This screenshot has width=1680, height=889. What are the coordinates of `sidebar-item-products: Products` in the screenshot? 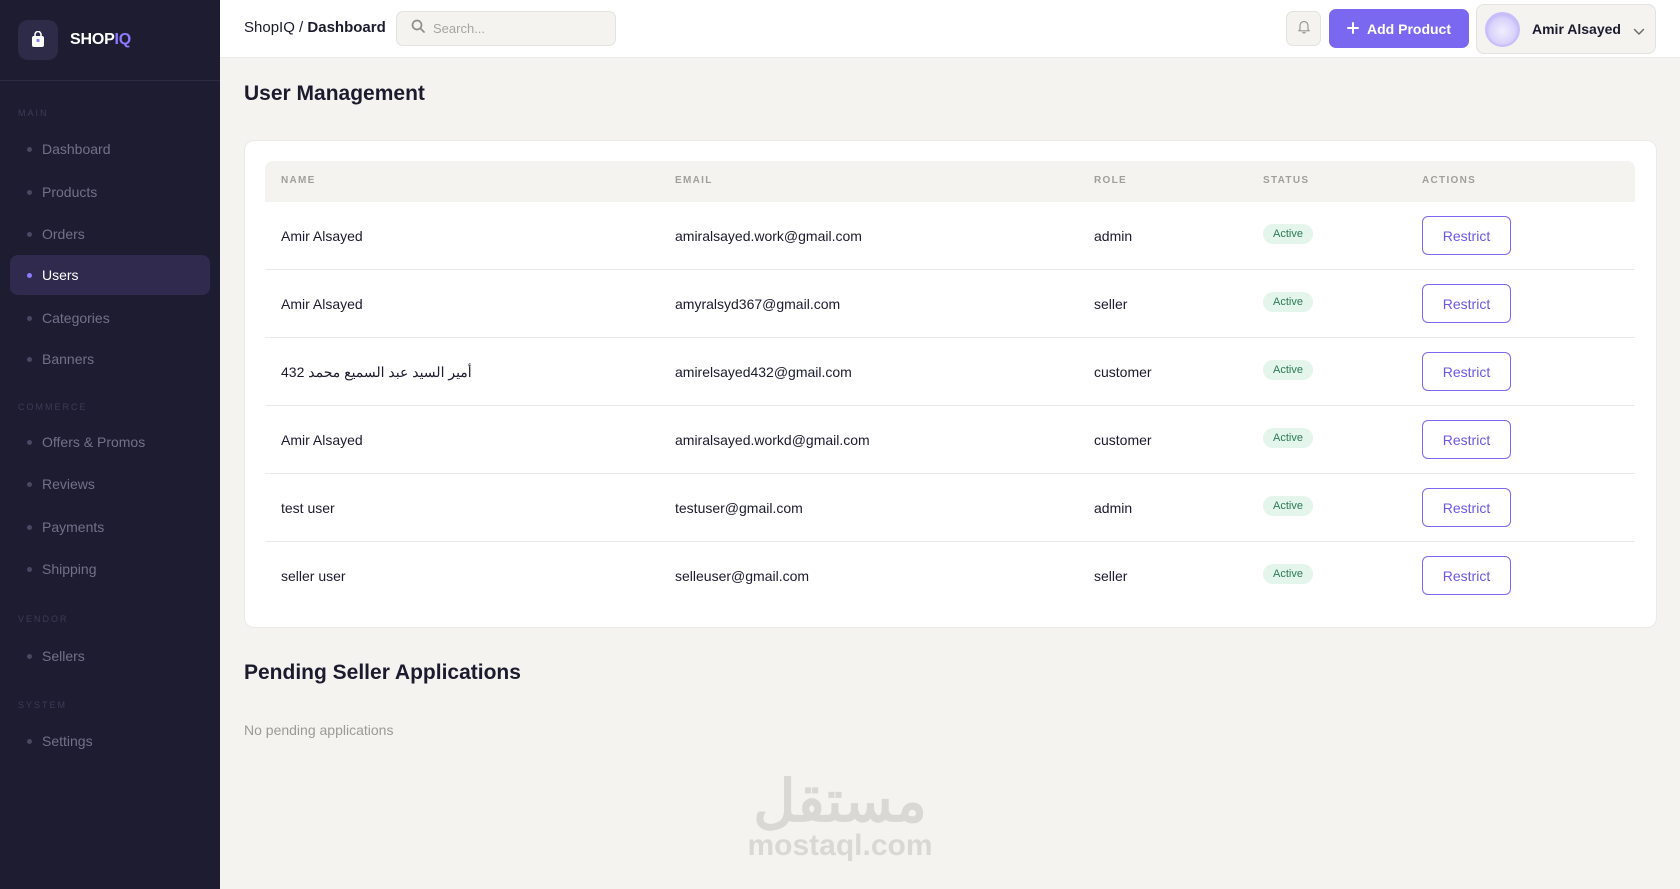 It's located at (110, 192).